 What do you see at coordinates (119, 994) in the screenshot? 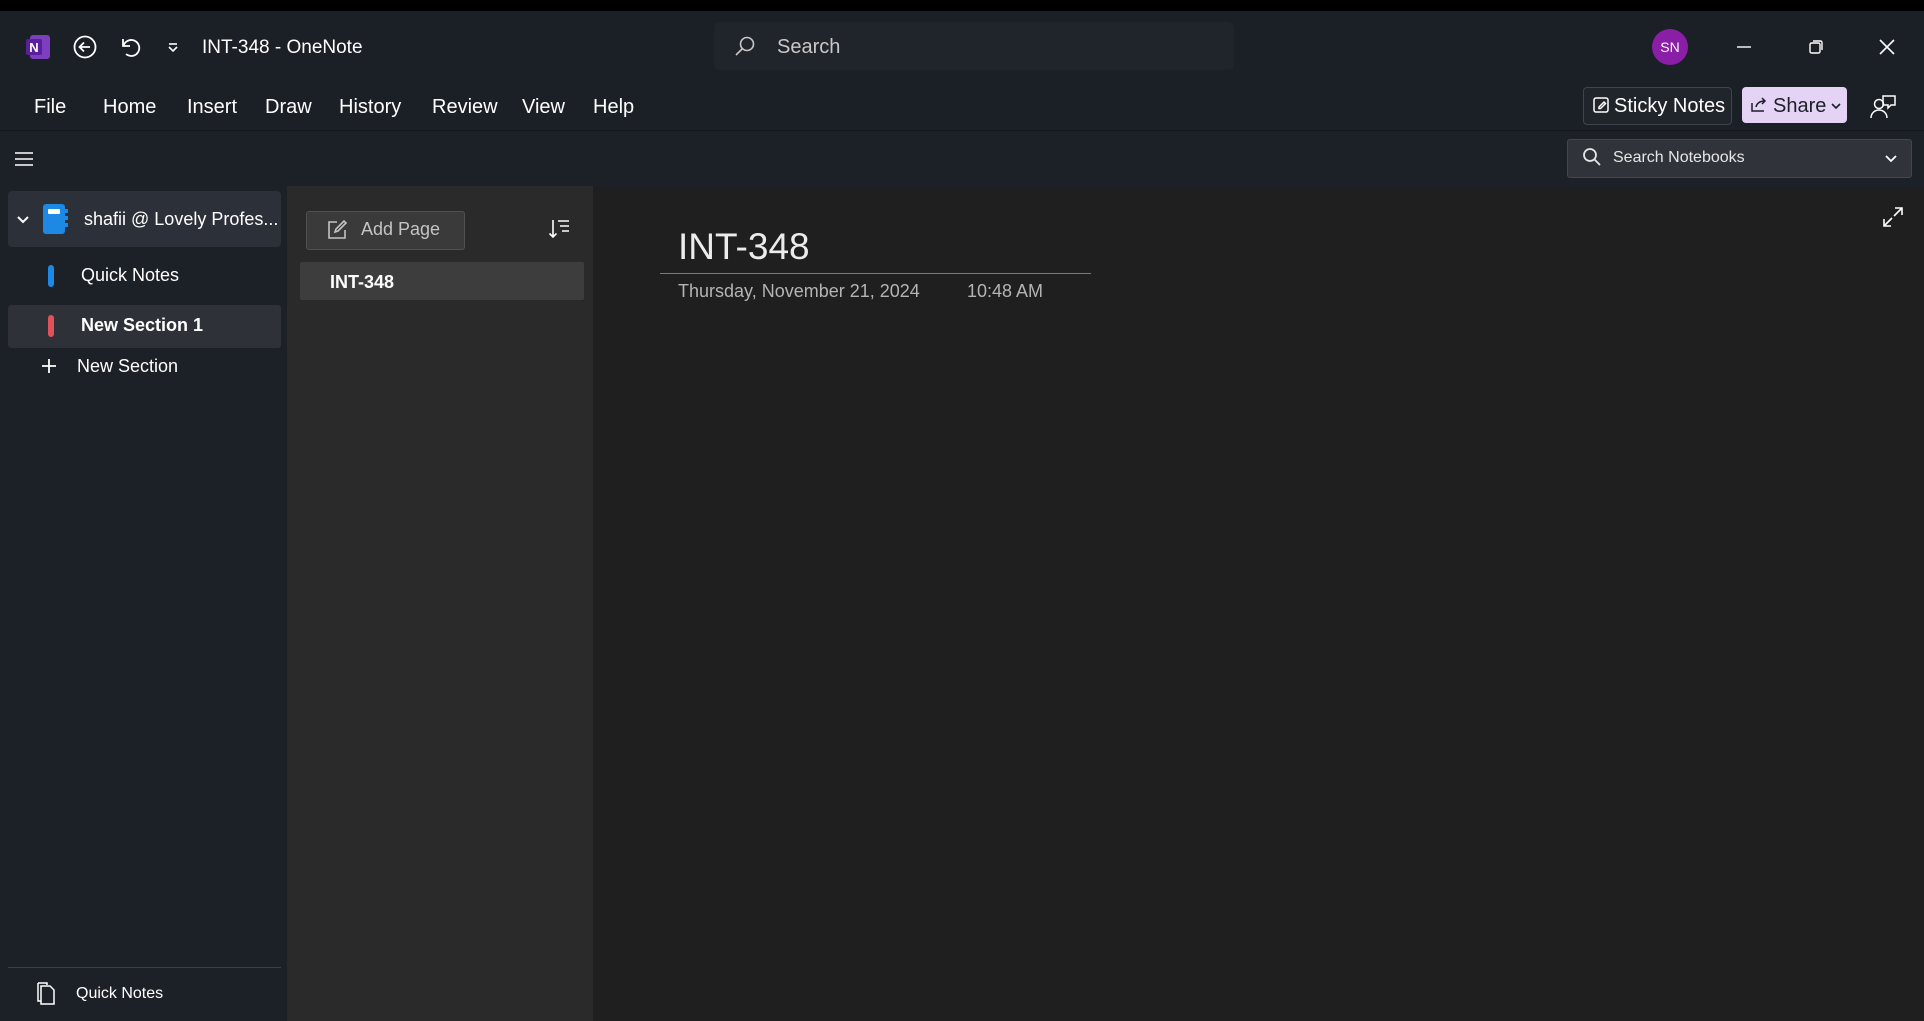
I see `quick-notes-link: Quick Notes` at bounding box center [119, 994].